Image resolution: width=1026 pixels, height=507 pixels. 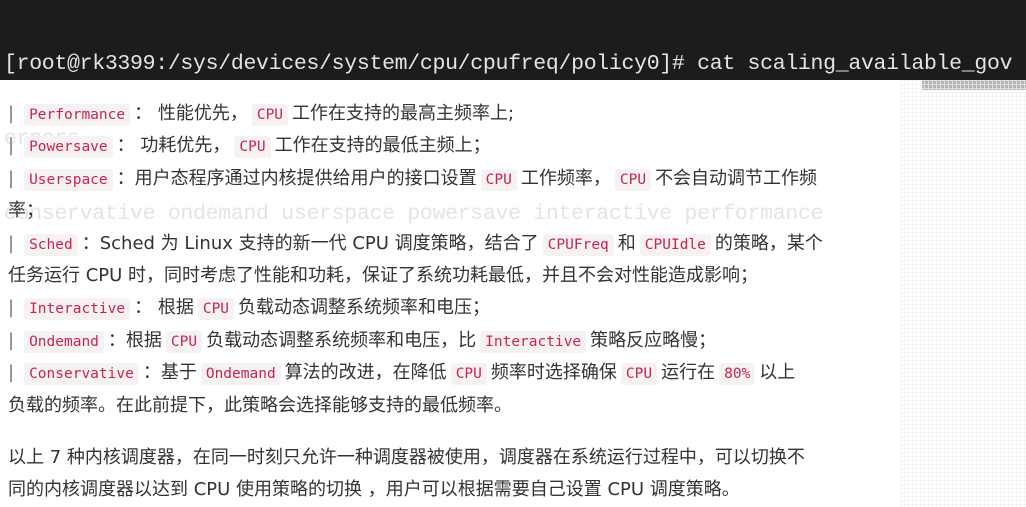 I want to click on inline-code: Performance, so click(x=77, y=115).